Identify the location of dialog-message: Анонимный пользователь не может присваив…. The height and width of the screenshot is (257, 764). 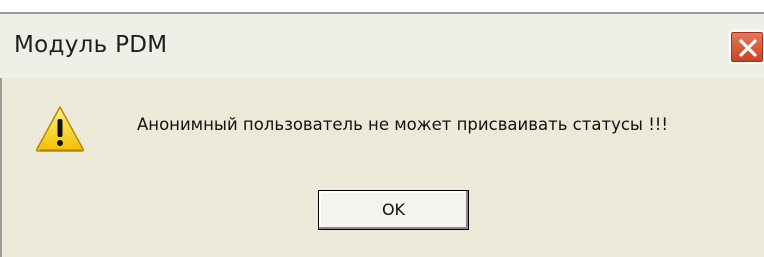
(403, 124).